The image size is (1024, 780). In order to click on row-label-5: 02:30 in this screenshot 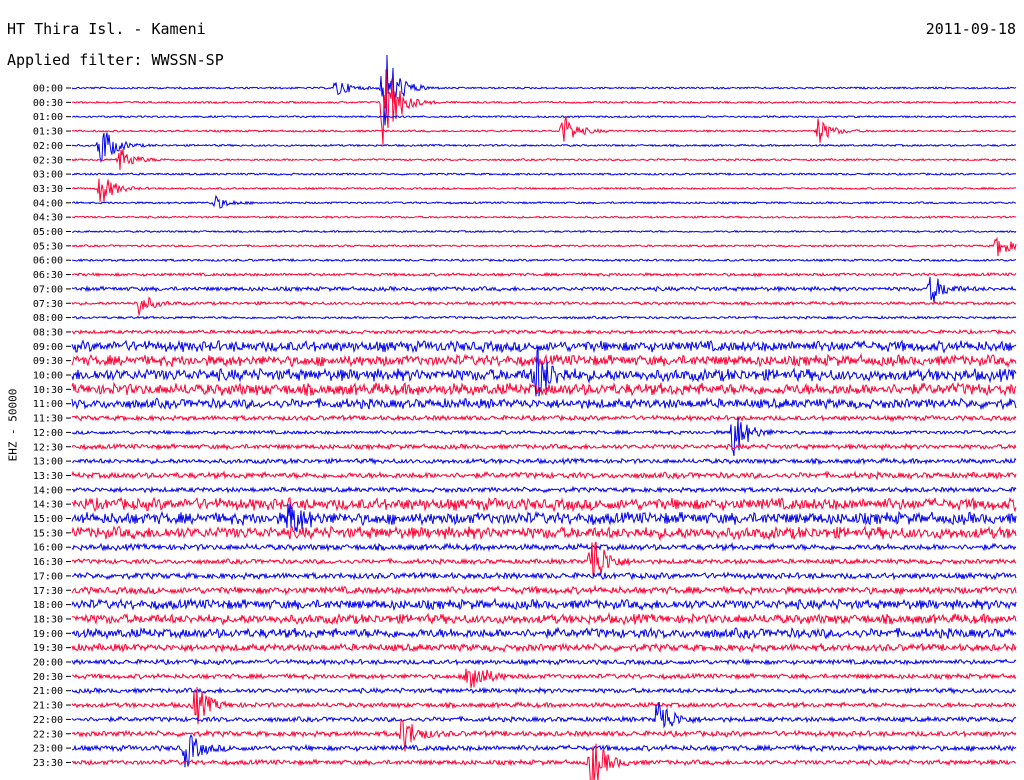, I will do `click(48, 160)`.